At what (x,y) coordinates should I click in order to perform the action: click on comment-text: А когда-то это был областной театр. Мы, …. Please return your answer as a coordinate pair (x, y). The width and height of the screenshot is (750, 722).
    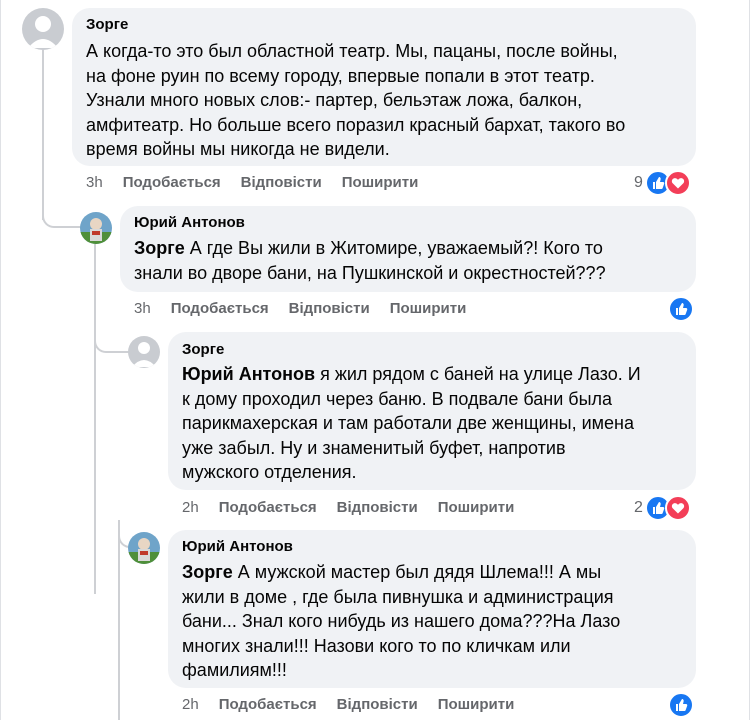
    Looking at the image, I should click on (356, 100).